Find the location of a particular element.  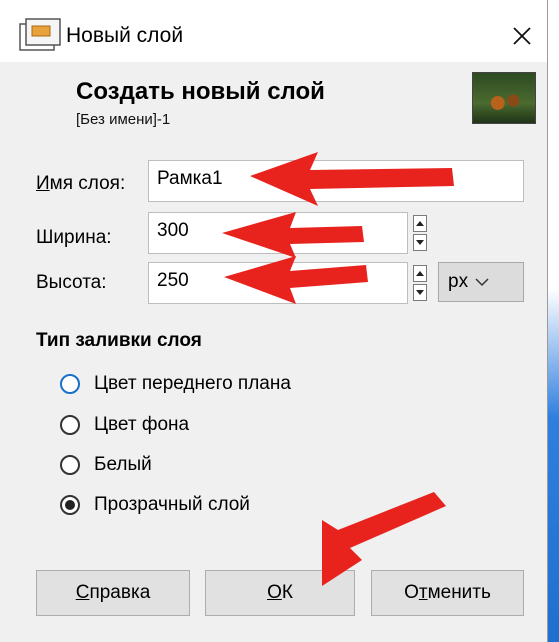

close-icon is located at coordinates (522, 36).